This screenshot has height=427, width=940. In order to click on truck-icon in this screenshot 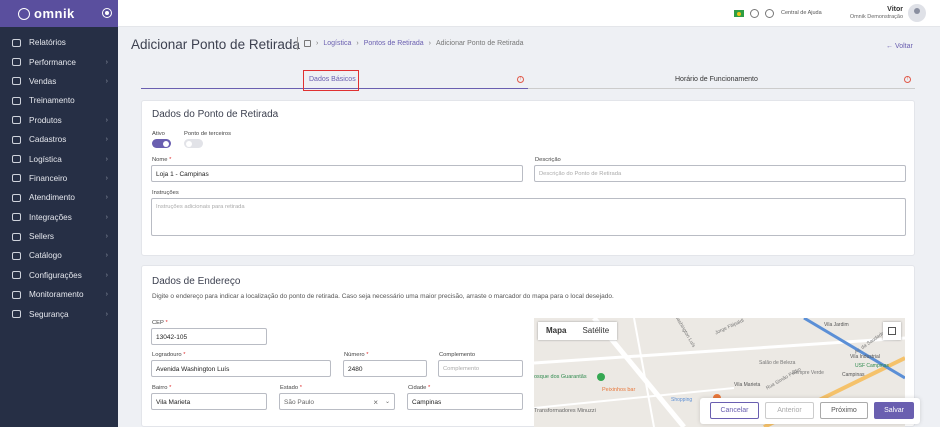, I will do `click(16, 159)`.